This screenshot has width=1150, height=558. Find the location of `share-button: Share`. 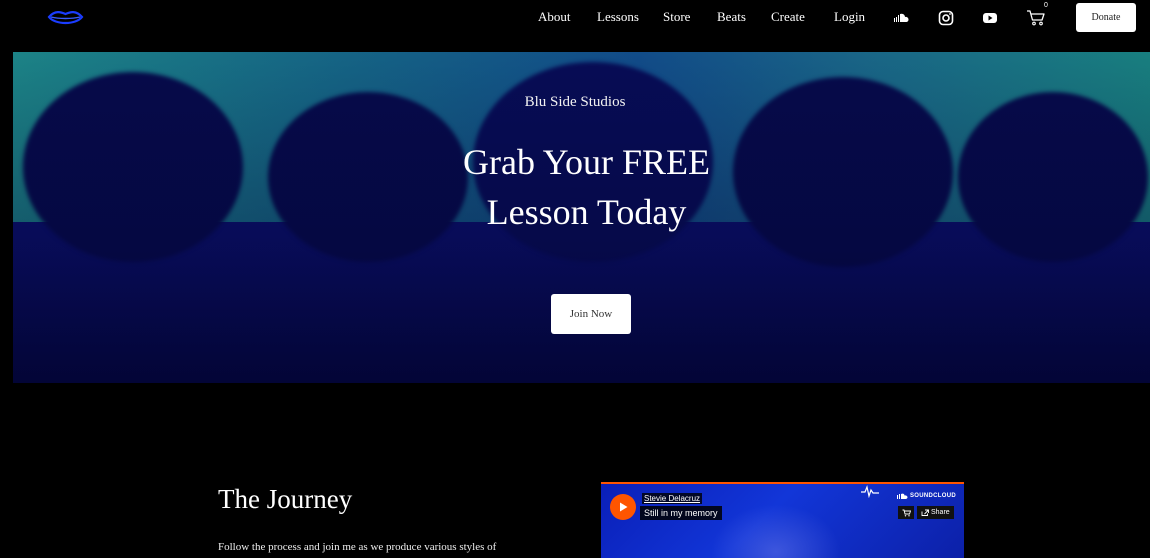

share-button: Share is located at coordinates (935, 512).